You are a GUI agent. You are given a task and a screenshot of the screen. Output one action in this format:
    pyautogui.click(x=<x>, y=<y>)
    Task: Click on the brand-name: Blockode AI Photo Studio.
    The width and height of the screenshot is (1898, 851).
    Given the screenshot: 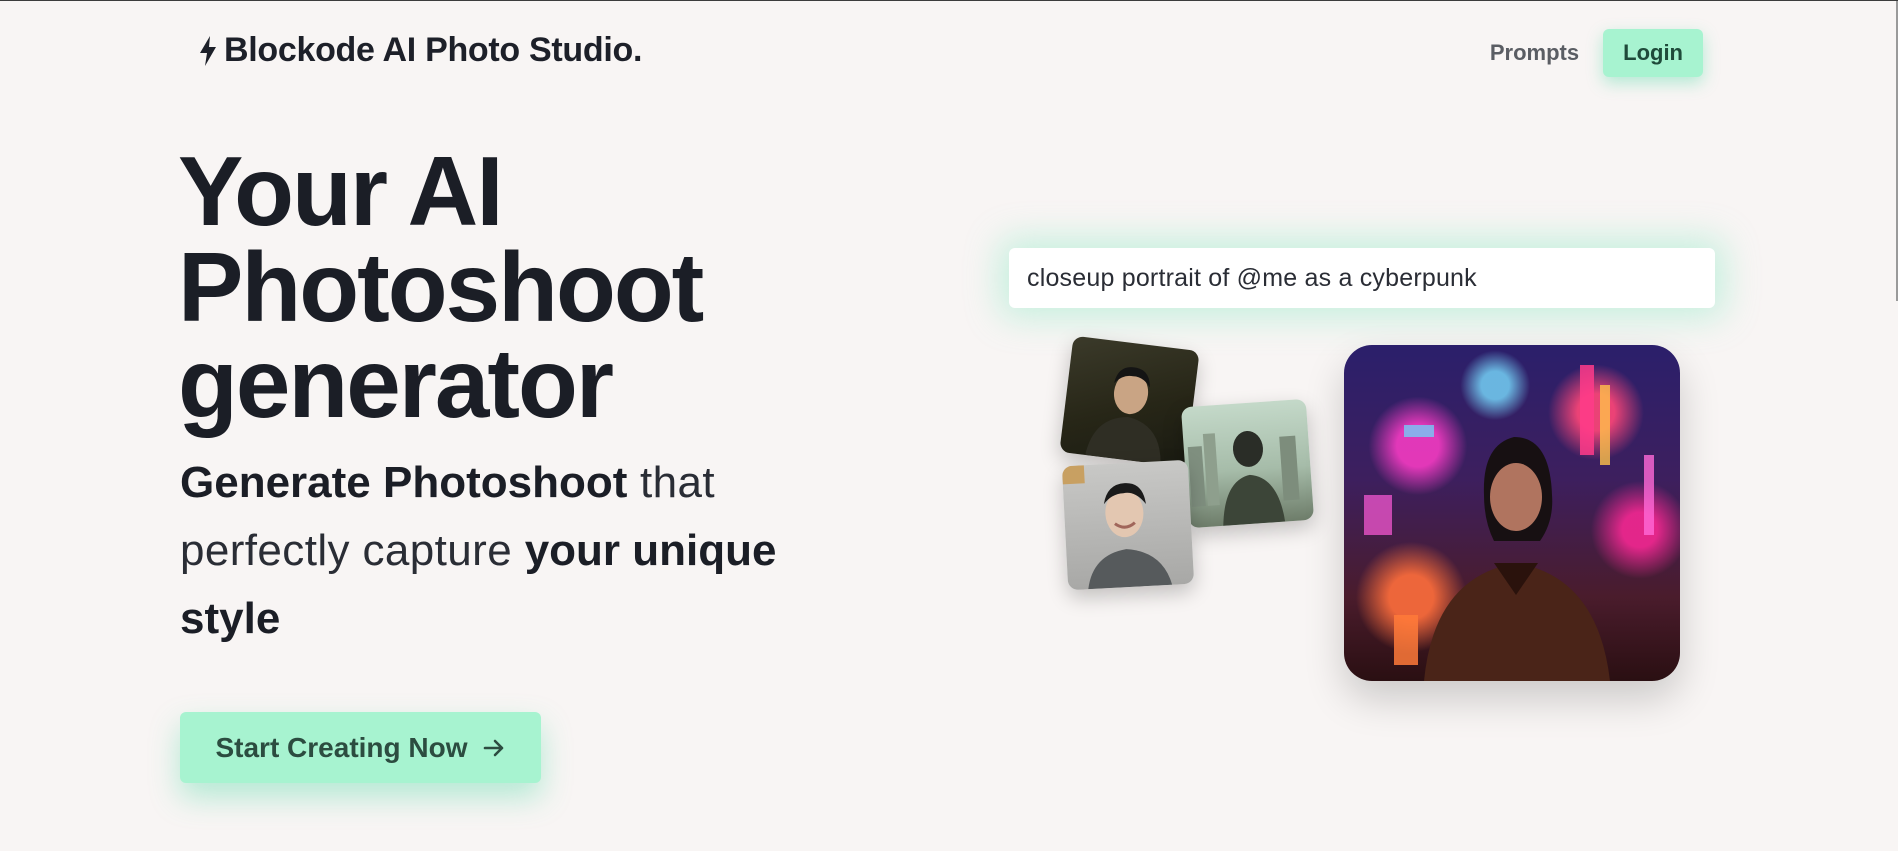 What is the action you would take?
    pyautogui.click(x=433, y=50)
    